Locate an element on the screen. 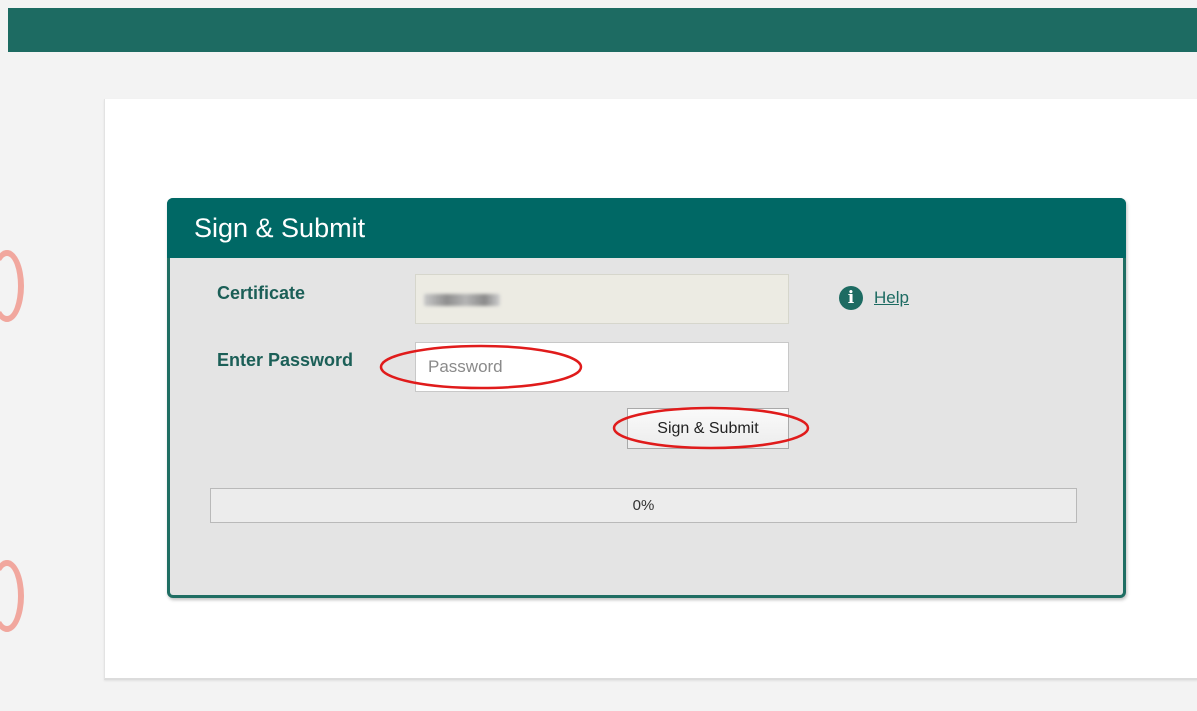 Image resolution: width=1197 pixels, height=711 pixels. panel-title: Sign & Submit is located at coordinates (646, 228).